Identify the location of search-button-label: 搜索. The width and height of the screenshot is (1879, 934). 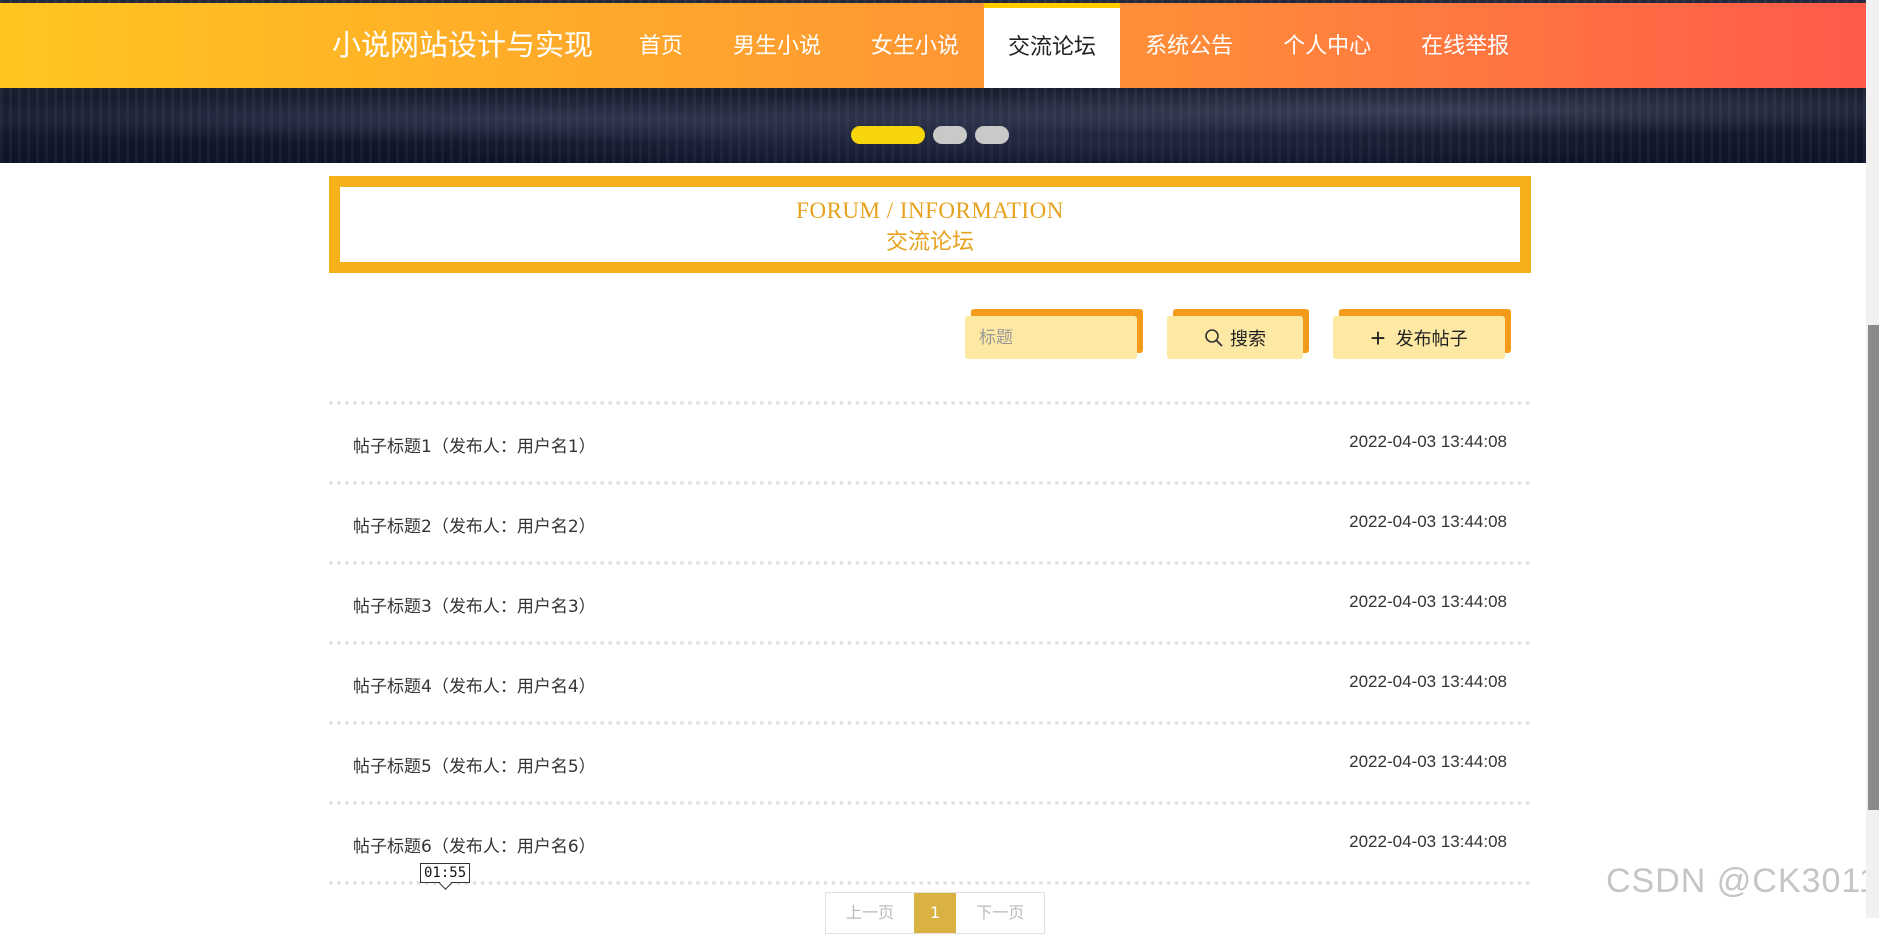
(1248, 339).